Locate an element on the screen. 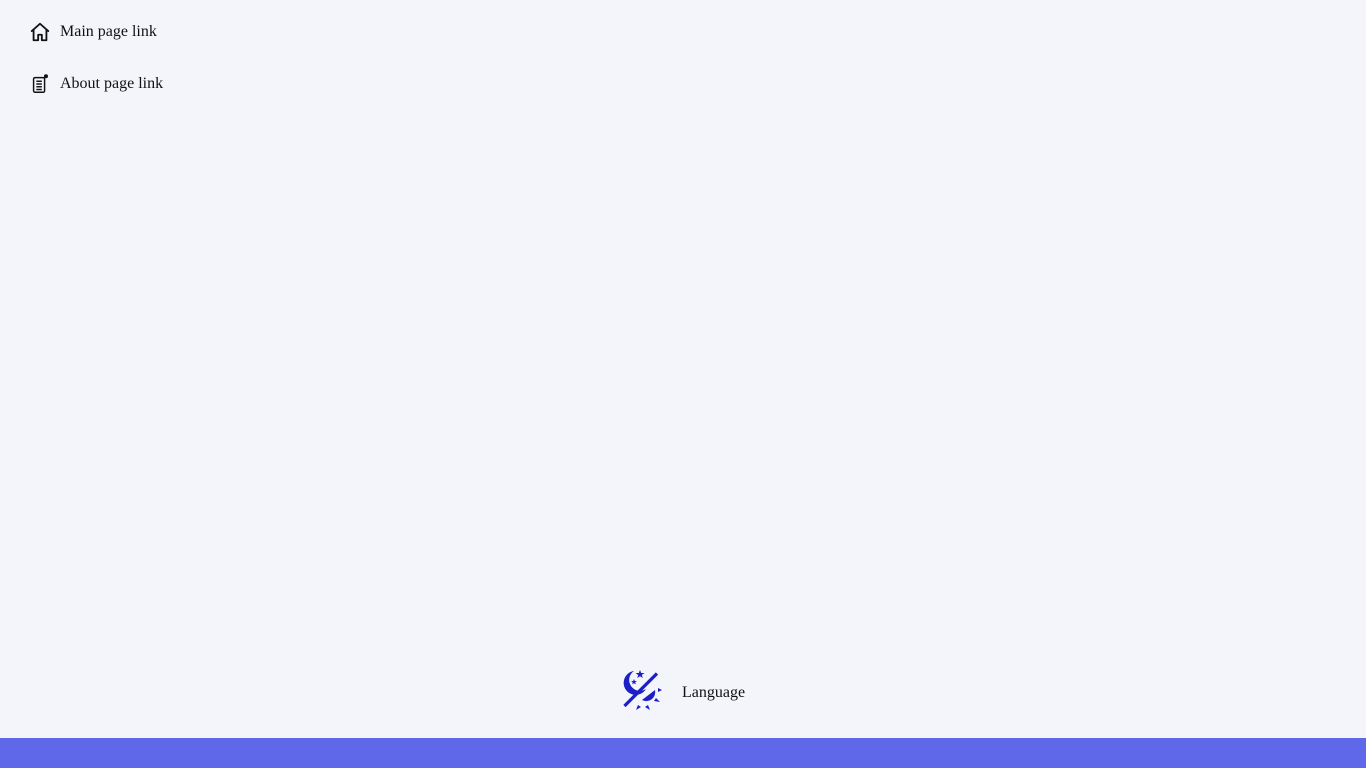 The width and height of the screenshot is (1366, 768). language-label: Language is located at coordinates (714, 692).